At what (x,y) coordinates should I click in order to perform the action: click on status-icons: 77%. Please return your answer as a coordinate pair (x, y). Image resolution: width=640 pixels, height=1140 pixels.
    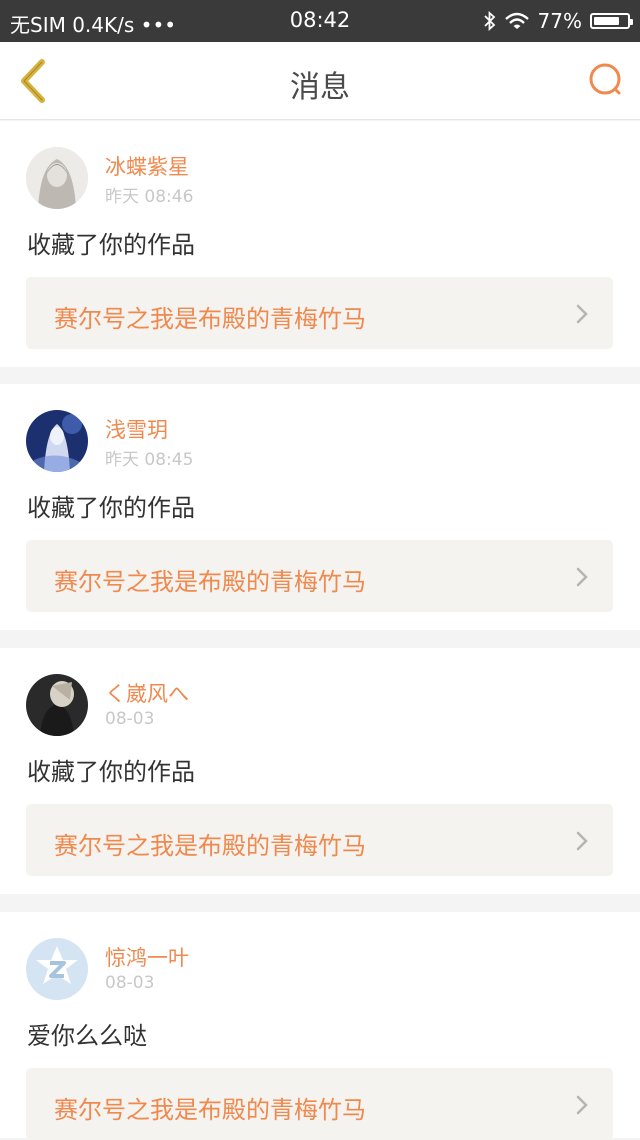
    Looking at the image, I should click on (558, 21).